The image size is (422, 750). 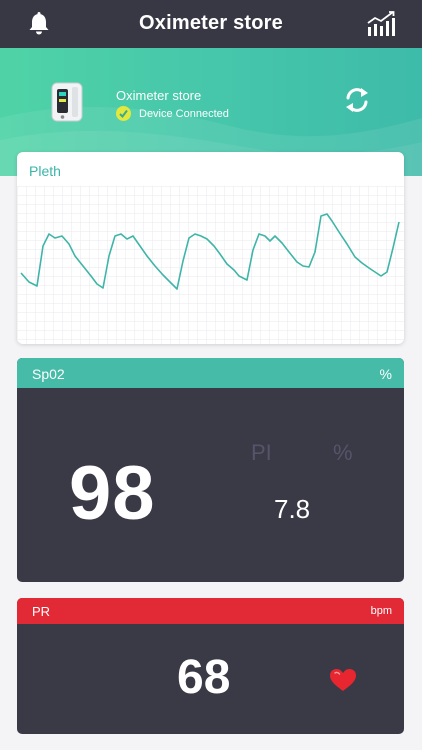 I want to click on pi-label: PI, so click(x=261, y=452).